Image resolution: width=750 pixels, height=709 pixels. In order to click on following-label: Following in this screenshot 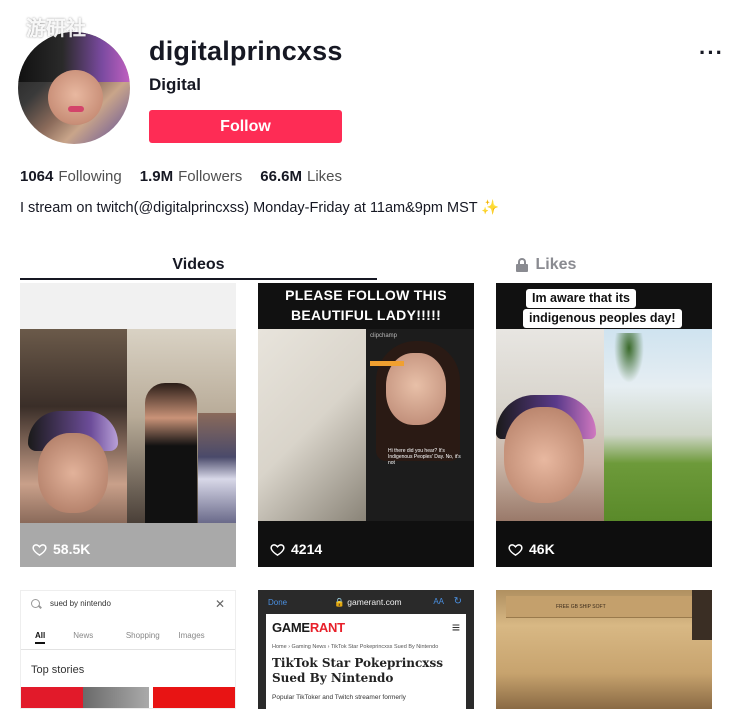, I will do `click(90, 176)`.